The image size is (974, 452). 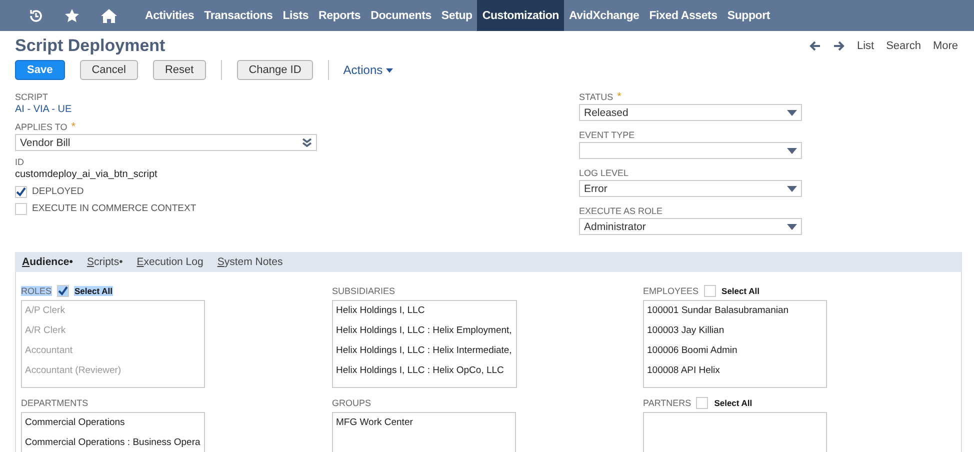 I want to click on list-label: GROUPS, so click(x=352, y=403).